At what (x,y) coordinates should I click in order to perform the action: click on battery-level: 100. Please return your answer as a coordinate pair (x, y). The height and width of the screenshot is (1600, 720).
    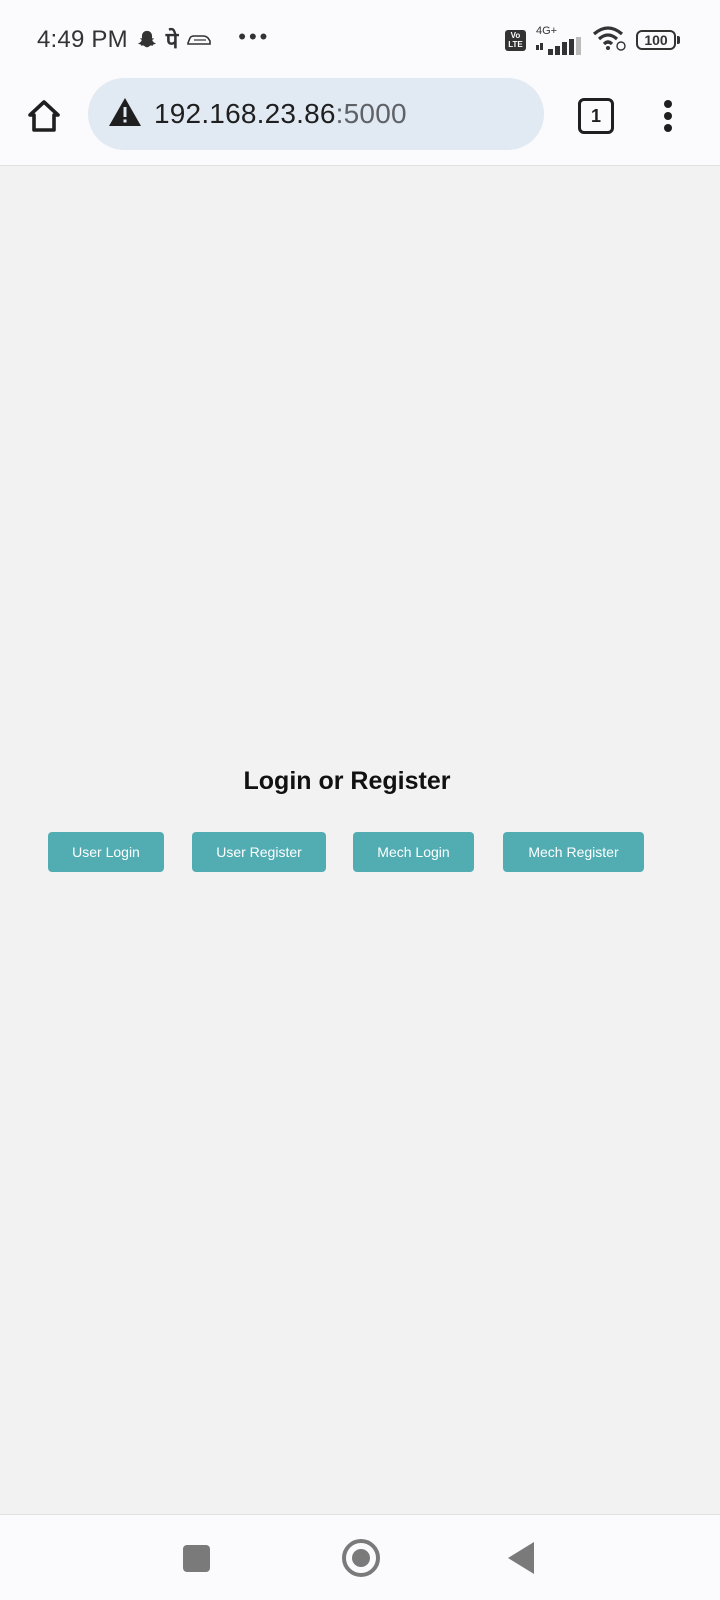
    Looking at the image, I should click on (656, 40).